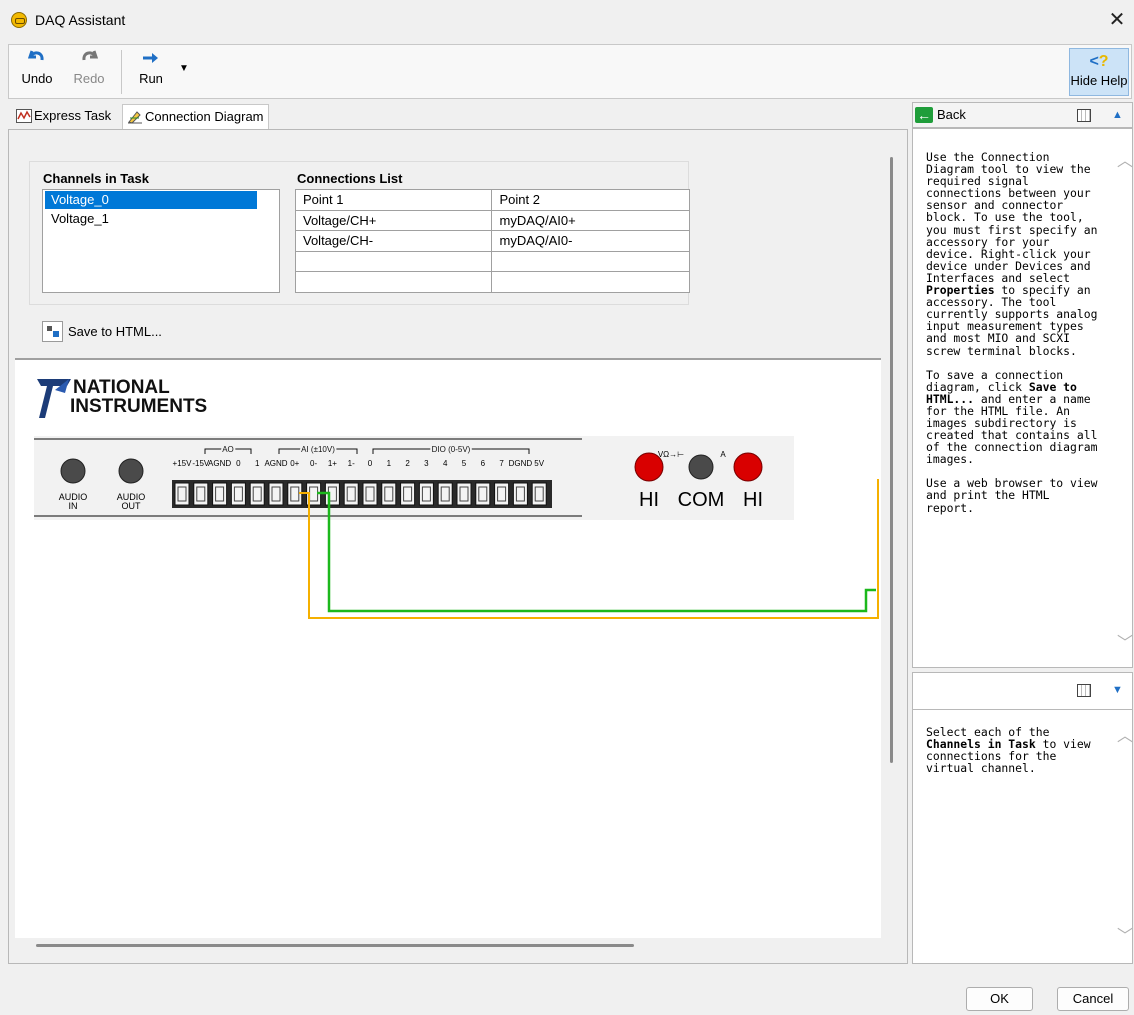  Describe the element at coordinates (393, 241) in the screenshot. I see `table-cell: Voltage/CH-` at that location.